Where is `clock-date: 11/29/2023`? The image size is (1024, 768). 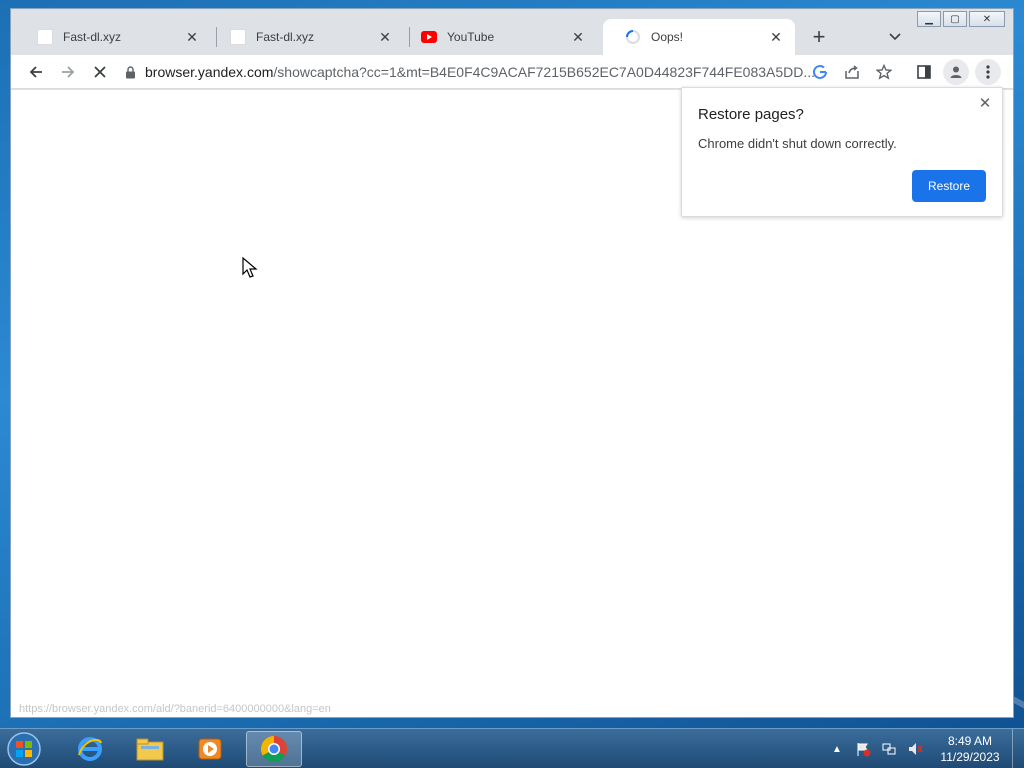 clock-date: 11/29/2023 is located at coordinates (970, 757).